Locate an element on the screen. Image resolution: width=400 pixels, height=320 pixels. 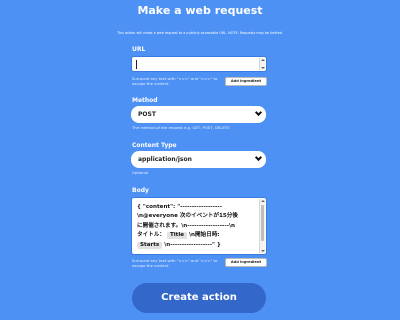
content-type-hint: Optional is located at coordinates (140, 172).